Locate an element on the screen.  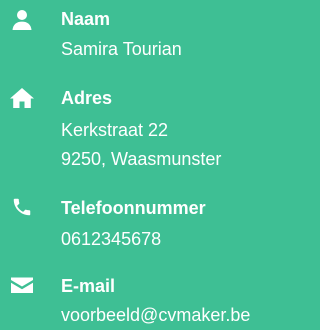
phone-value: 0612345678 is located at coordinates (111, 239).